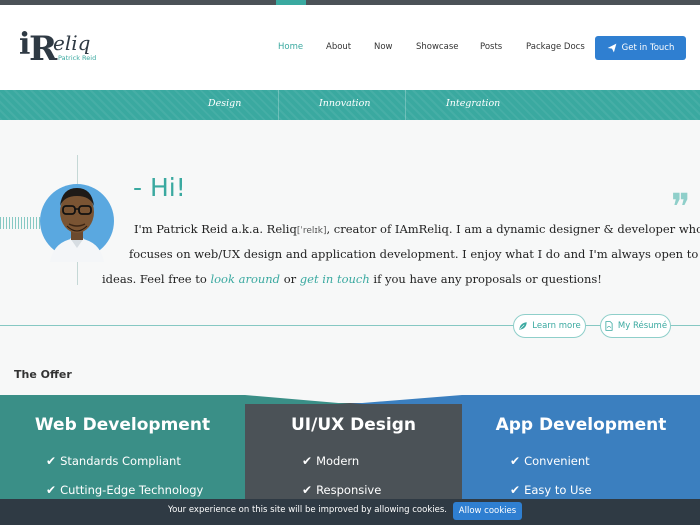 The width and height of the screenshot is (700, 525). What do you see at coordinates (642, 326) in the screenshot?
I see `resume-label: My Résumé` at bounding box center [642, 326].